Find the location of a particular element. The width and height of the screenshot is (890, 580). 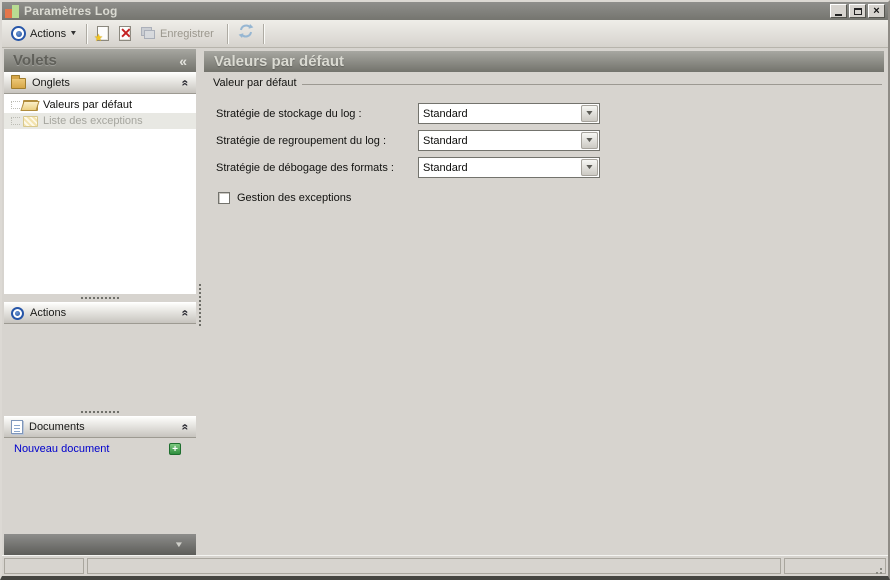

star-icon: ★ is located at coordinates (98, 38).